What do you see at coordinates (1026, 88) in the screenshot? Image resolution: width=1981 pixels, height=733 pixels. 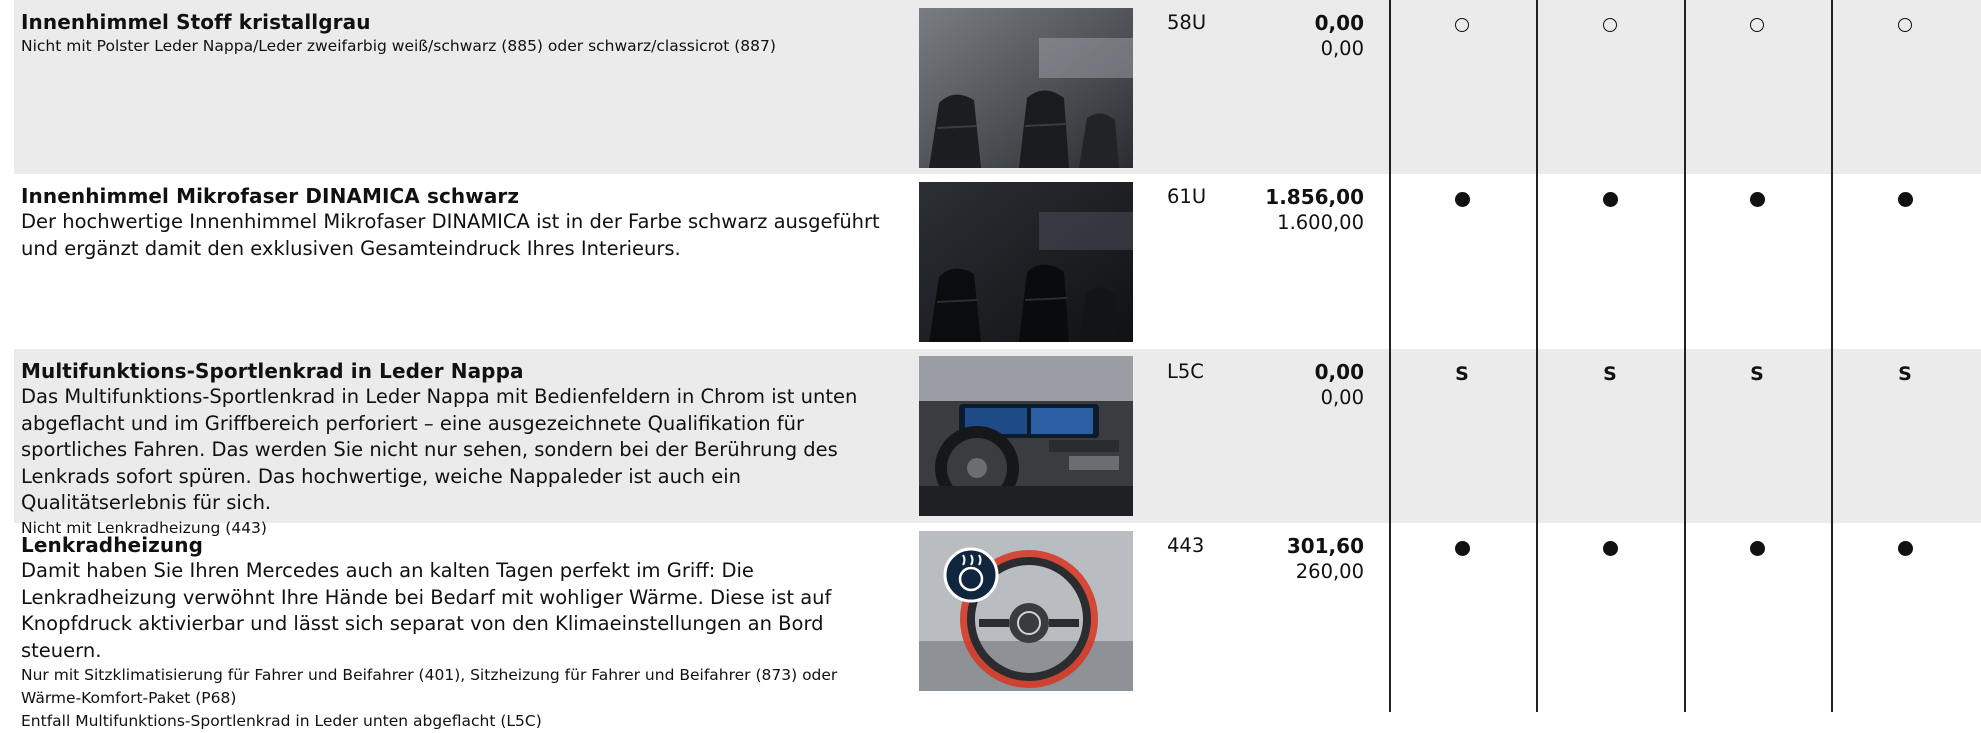 I see `interior-headliner-grey-photo` at bounding box center [1026, 88].